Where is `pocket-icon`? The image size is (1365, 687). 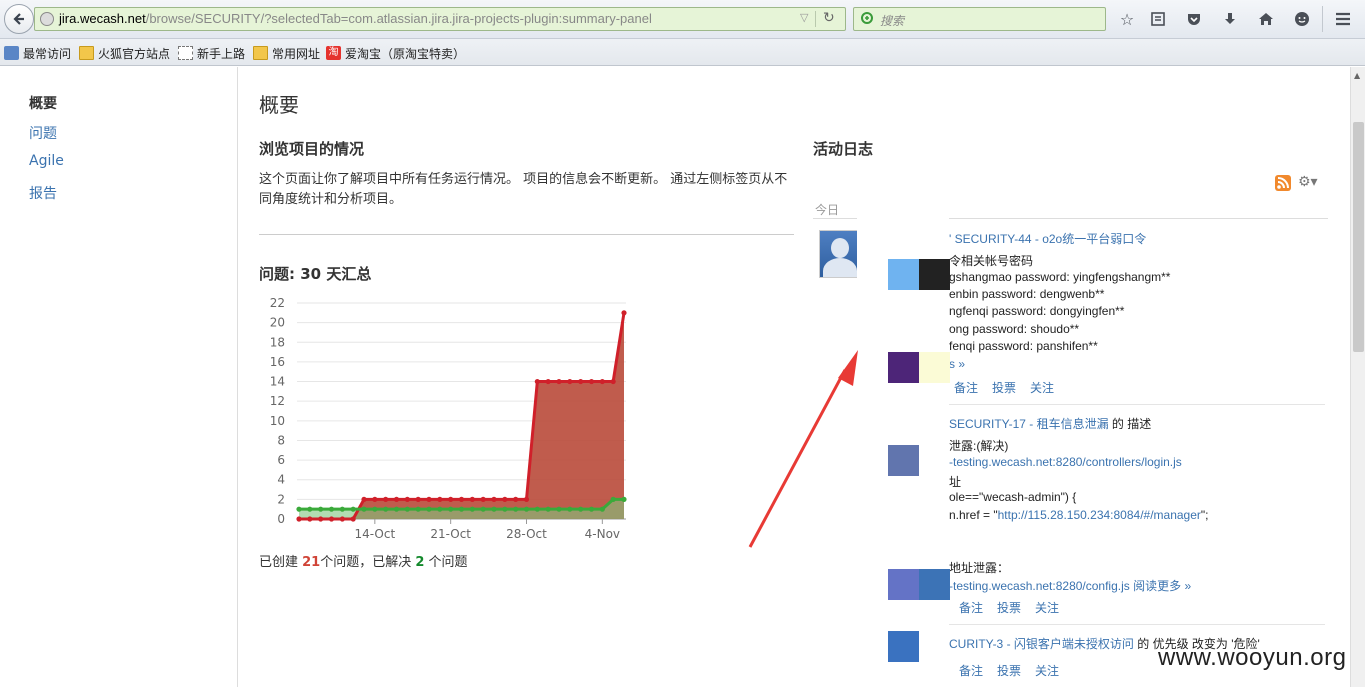 pocket-icon is located at coordinates (1194, 19).